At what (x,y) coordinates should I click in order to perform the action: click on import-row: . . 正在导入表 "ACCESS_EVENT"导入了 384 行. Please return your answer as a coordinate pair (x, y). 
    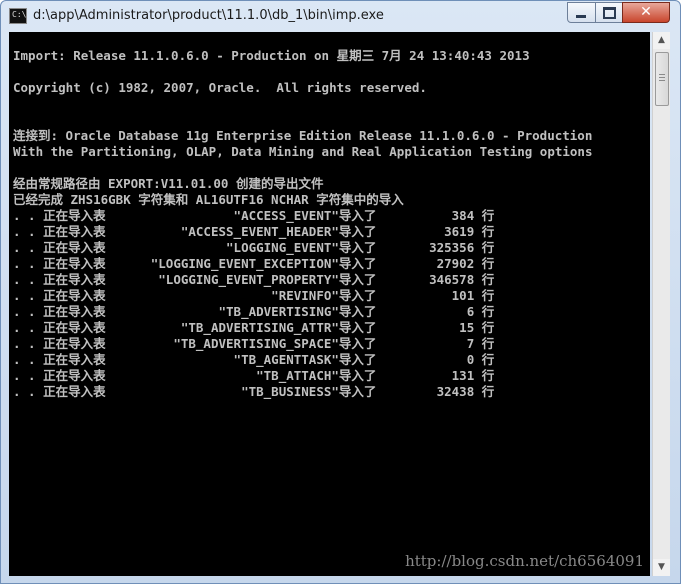
    Looking at the image, I should click on (254, 215).